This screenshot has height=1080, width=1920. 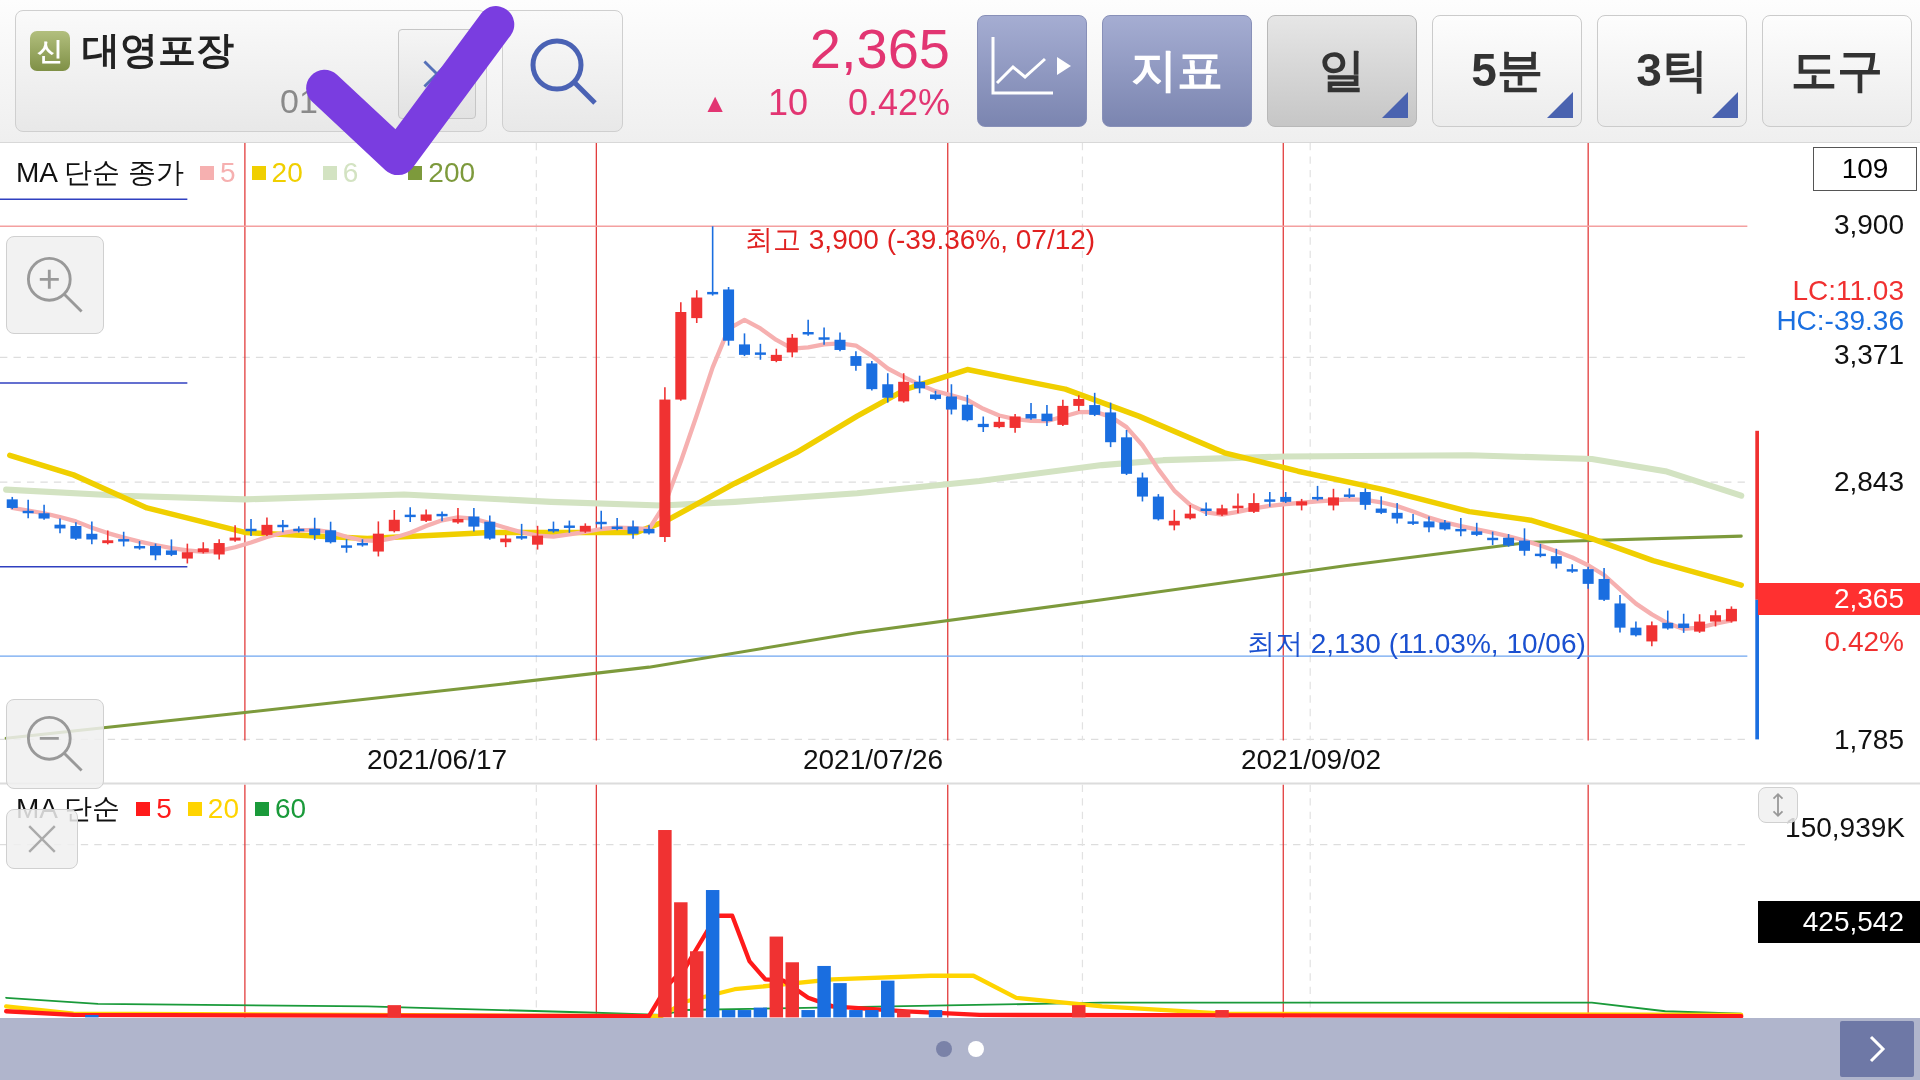 What do you see at coordinates (715, 103) in the screenshot?
I see `up-arrow: ▲` at bounding box center [715, 103].